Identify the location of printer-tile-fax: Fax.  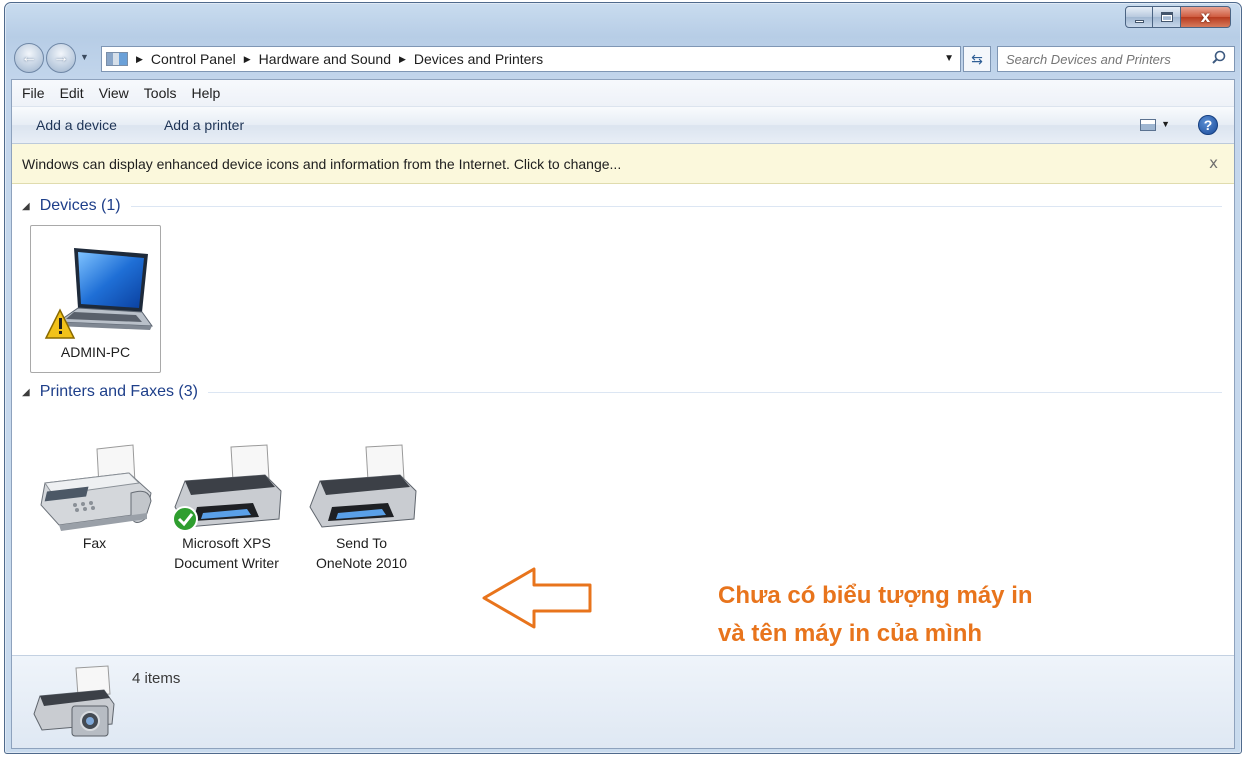
(94, 498).